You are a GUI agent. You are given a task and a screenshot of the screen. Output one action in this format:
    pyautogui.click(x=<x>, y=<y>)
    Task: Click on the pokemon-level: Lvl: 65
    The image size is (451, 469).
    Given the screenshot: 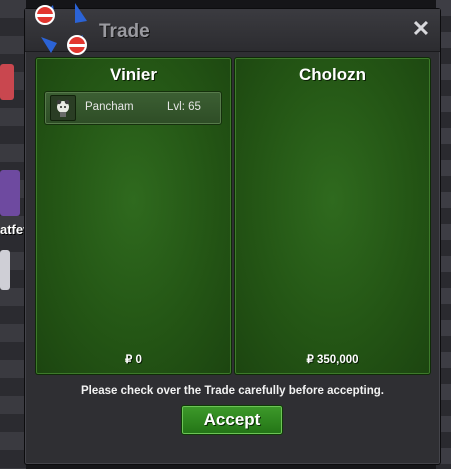 What is the action you would take?
    pyautogui.click(x=184, y=107)
    